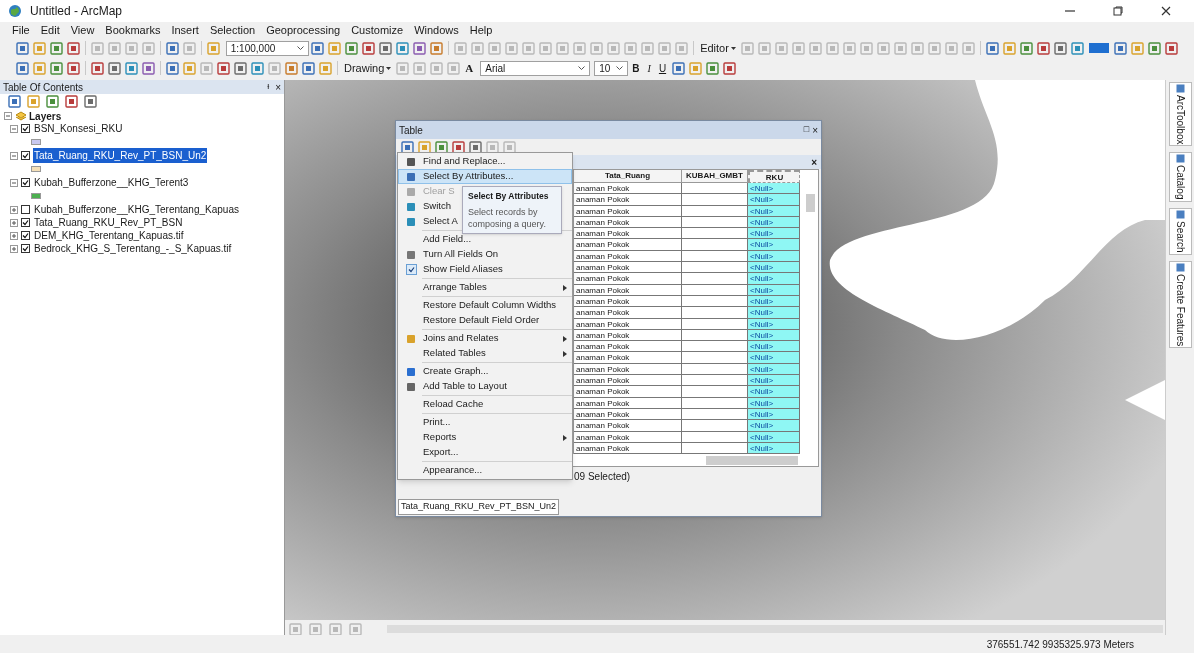  What do you see at coordinates (411, 130) in the screenshot?
I see `window-title: Table` at bounding box center [411, 130].